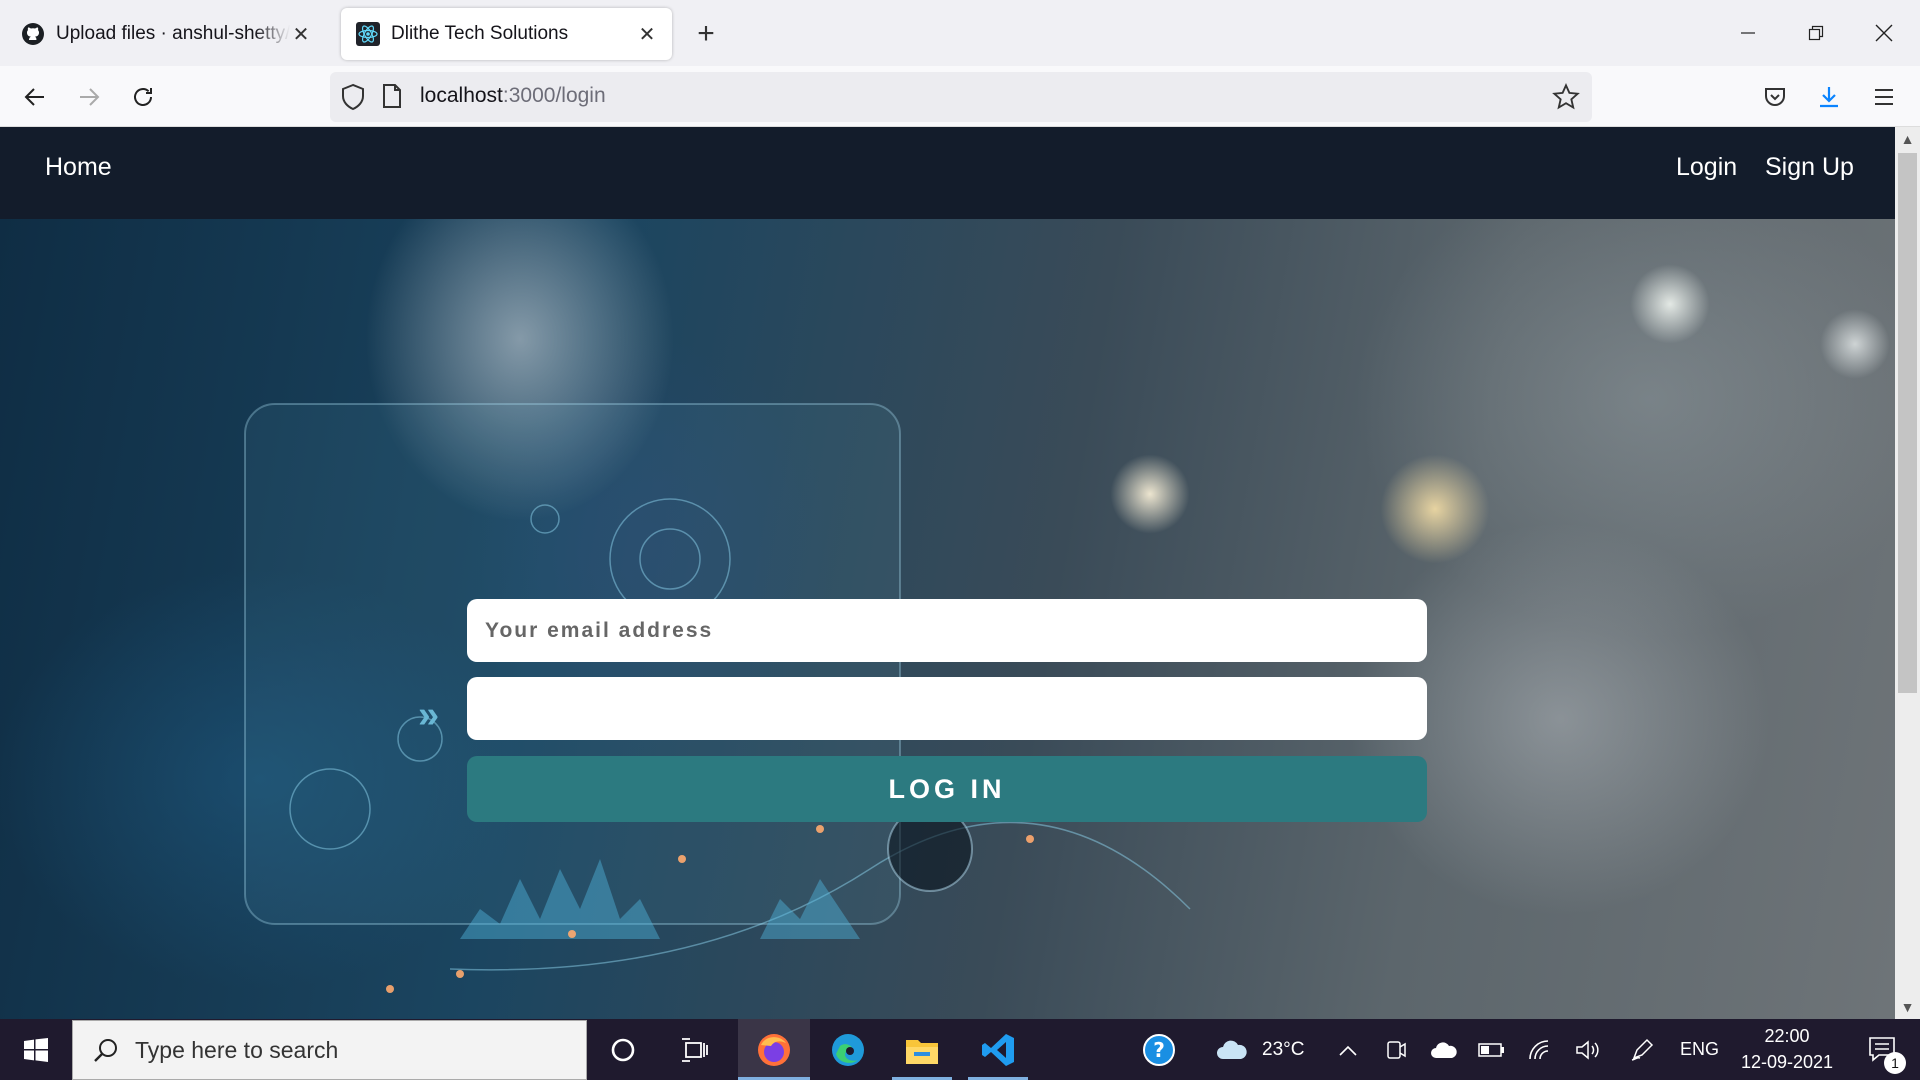  I want to click on site-navbar: Home Login Sign Up, so click(947, 173).